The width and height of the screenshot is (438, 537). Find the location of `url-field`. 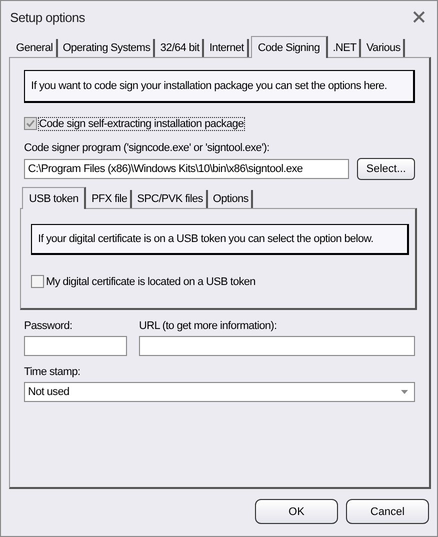

url-field is located at coordinates (277, 346).